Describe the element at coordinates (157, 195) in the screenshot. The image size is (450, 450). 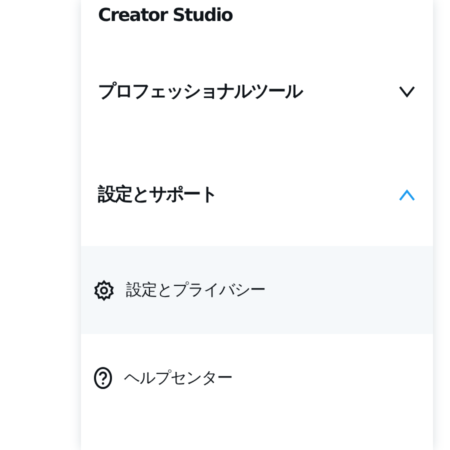
I see `section-label: 設定とサポート` at that location.